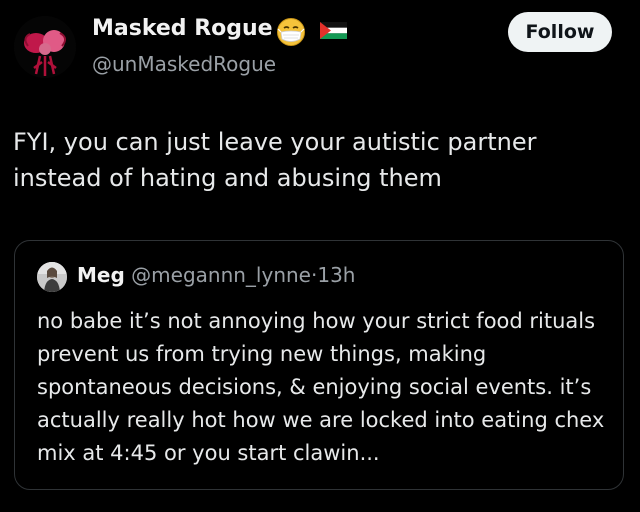 This screenshot has width=640, height=512. I want to click on author-display-name: Masked Rogue, so click(182, 28).